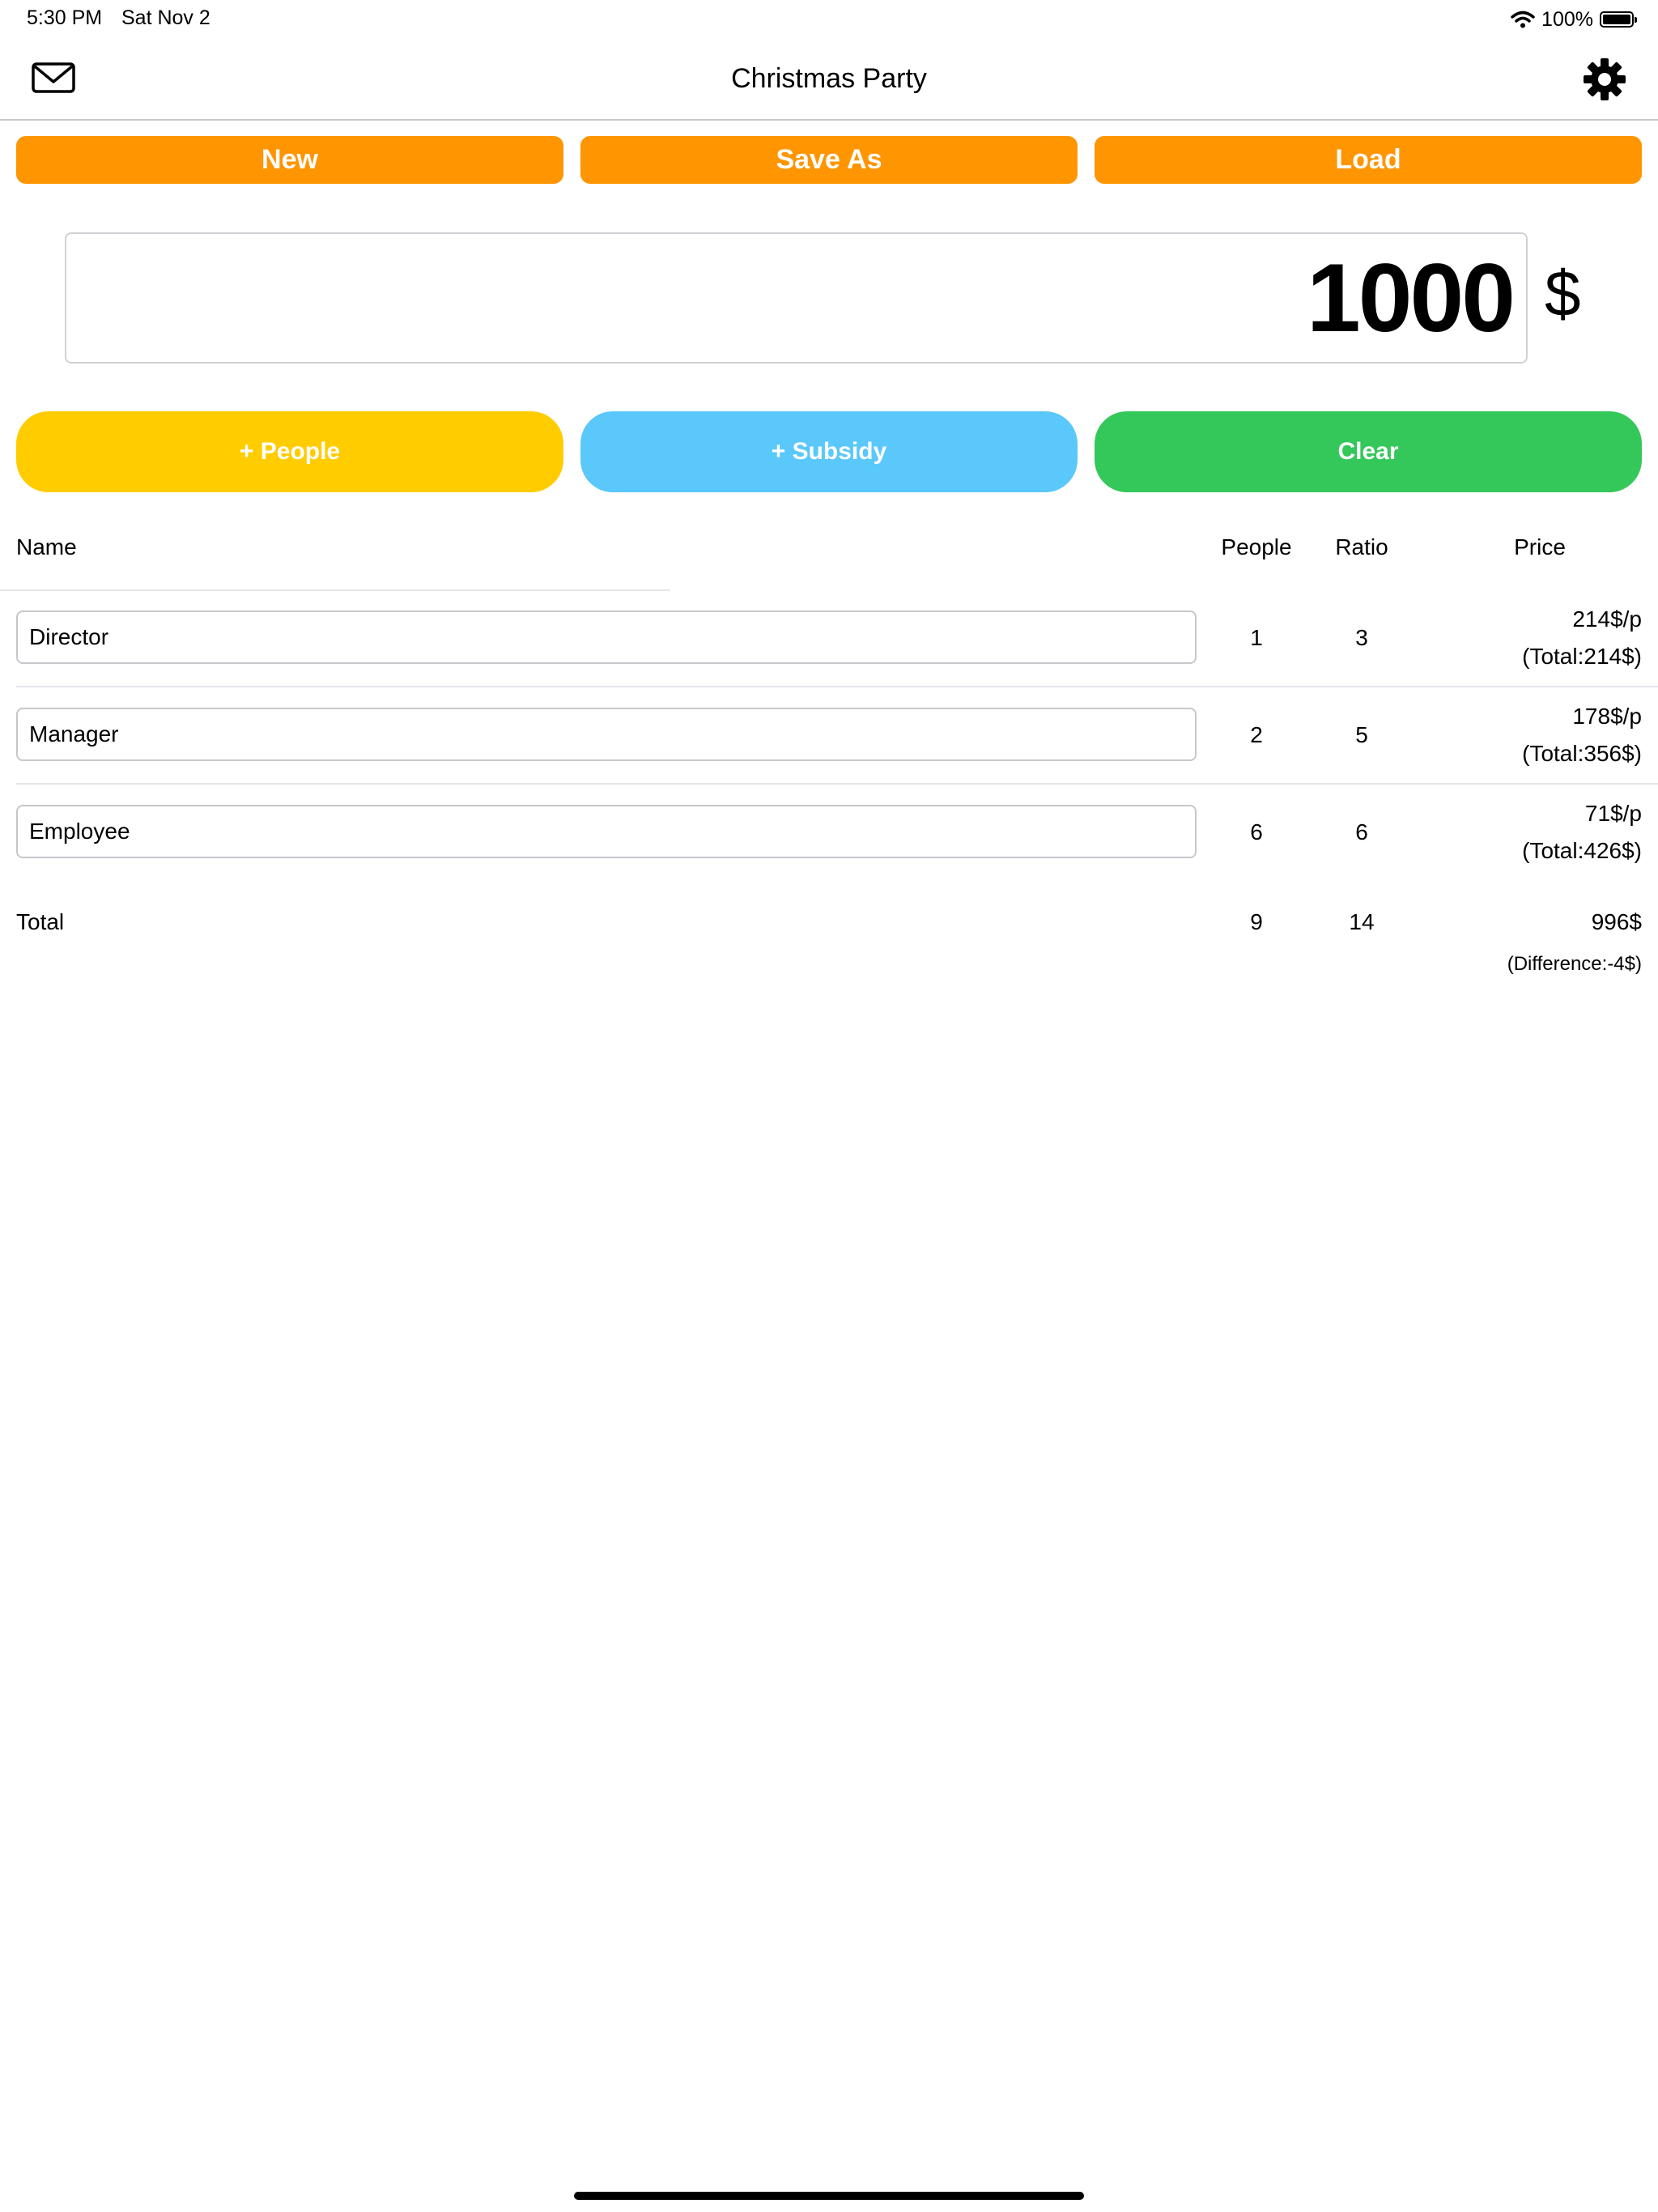 This screenshot has width=1658, height=2212. I want to click on currency-unit: $, so click(1563, 293).